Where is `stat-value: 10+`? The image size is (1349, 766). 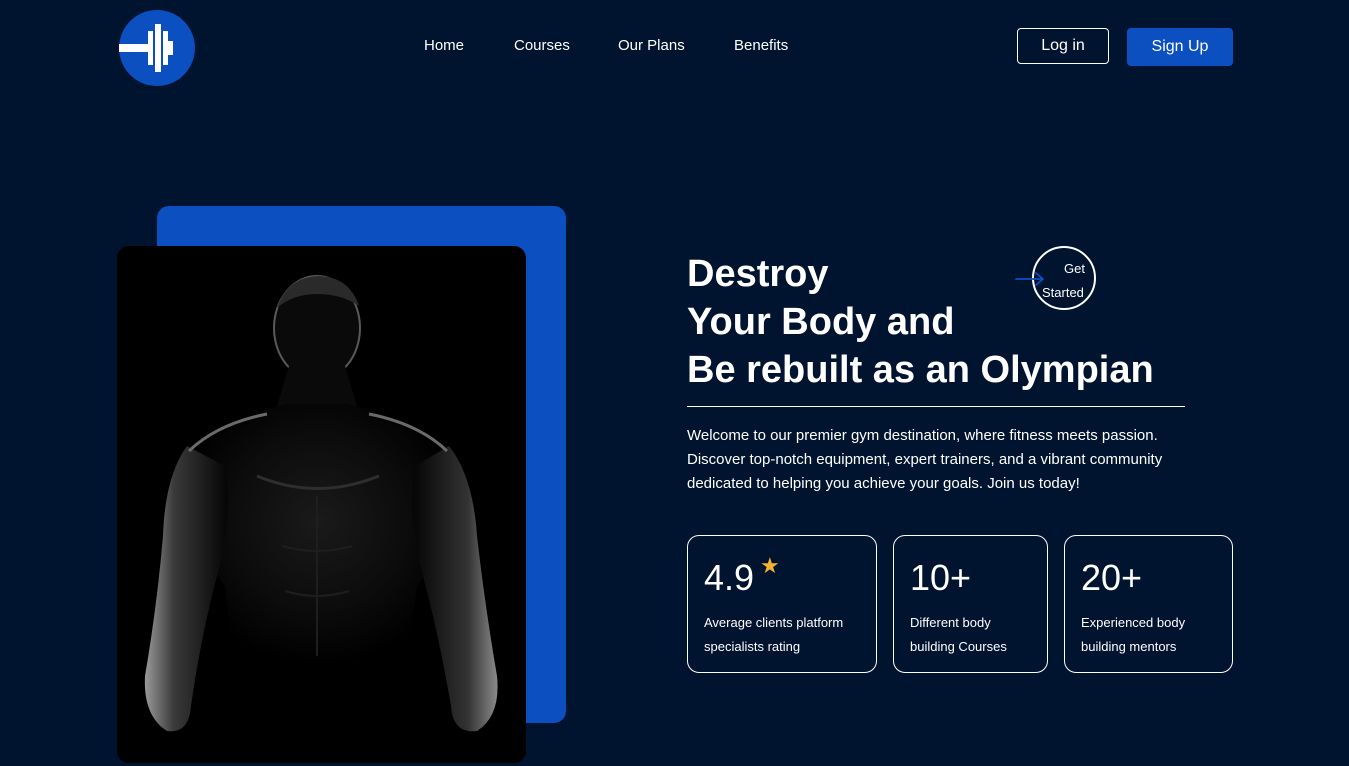 stat-value: 10+ is located at coordinates (941, 577).